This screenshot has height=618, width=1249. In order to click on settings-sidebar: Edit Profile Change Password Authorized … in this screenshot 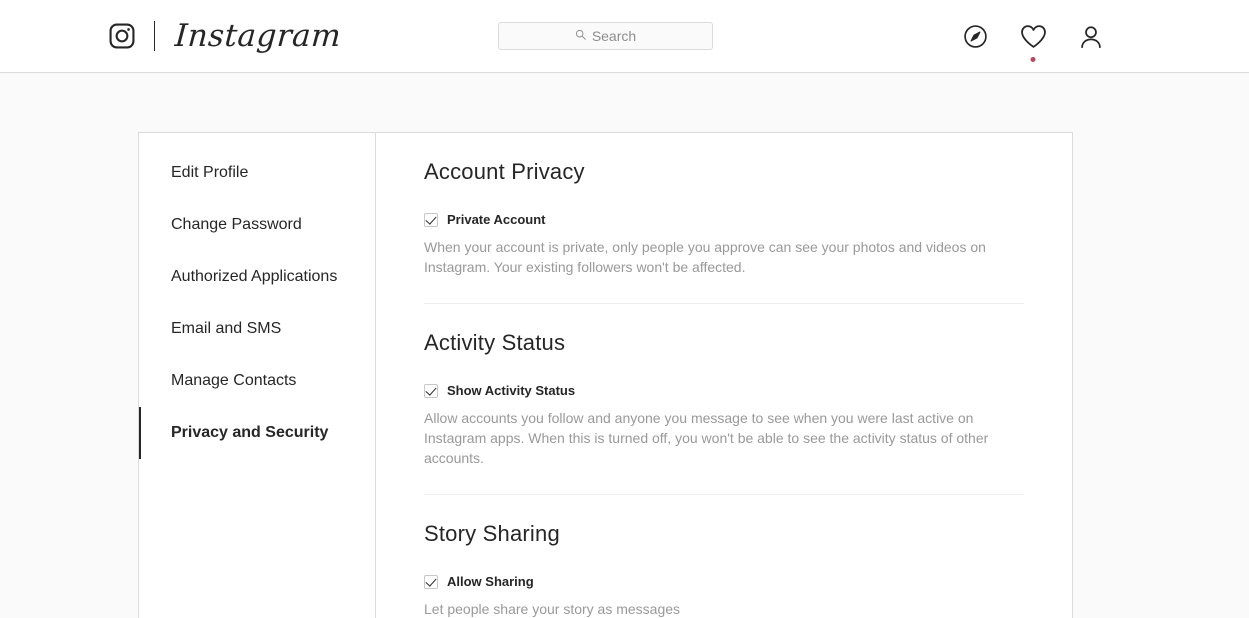, I will do `click(257, 375)`.